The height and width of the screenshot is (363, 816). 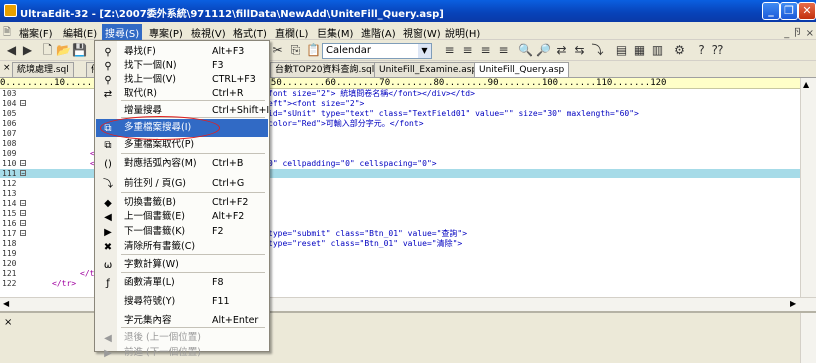 I want to click on line-number: 103, so click(x=9, y=93).